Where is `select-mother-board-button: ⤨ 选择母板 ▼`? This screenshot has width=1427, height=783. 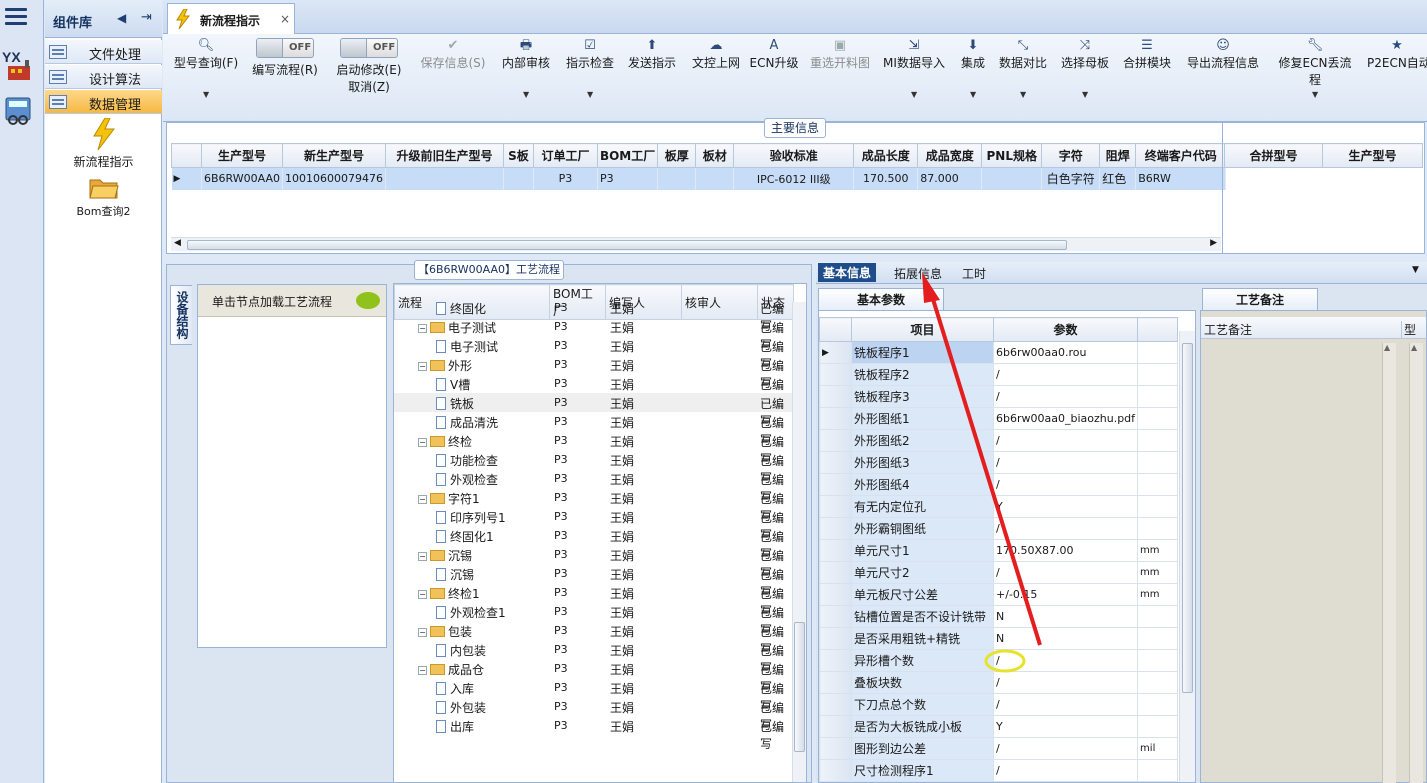 select-mother-board-button: ⤨ 选择母板 ▼ is located at coordinates (1085, 68).